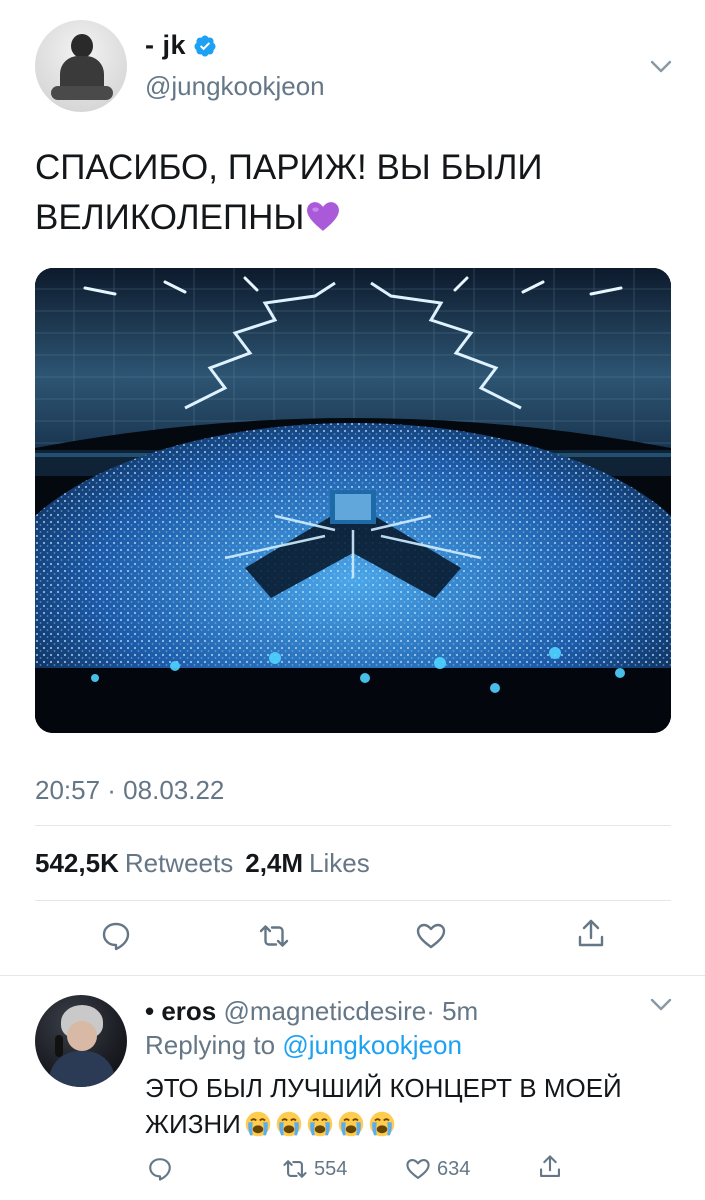 This screenshot has height=1200, width=705. I want to click on likes-count: 2,4M, so click(274, 863).